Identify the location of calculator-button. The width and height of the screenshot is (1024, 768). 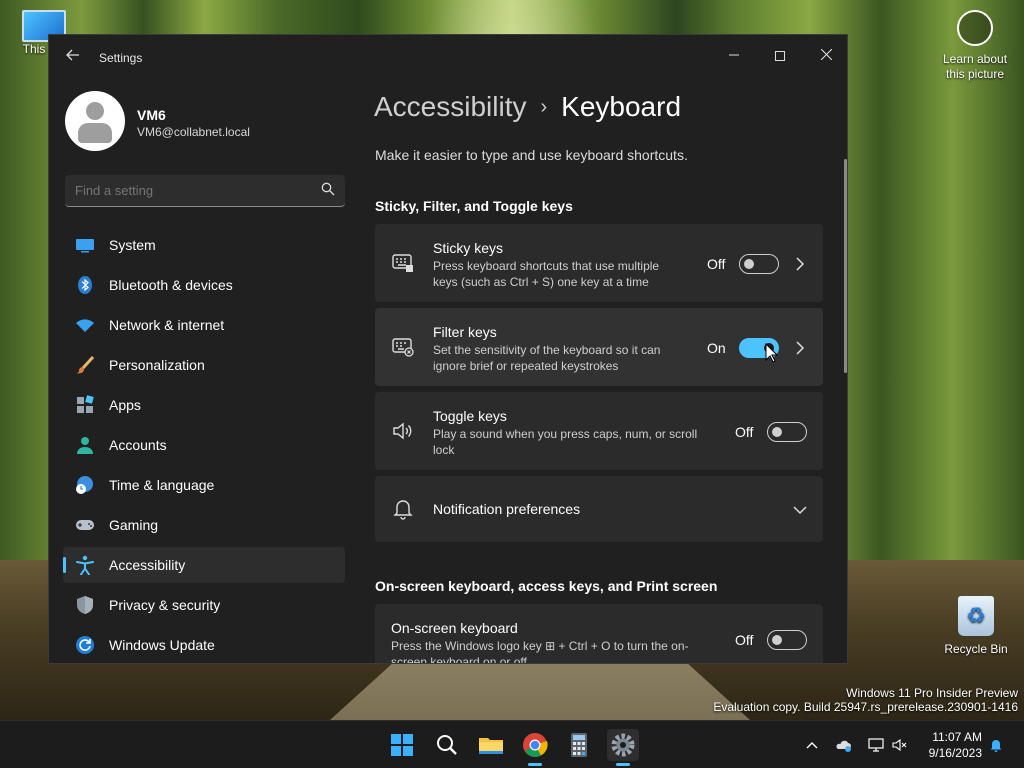
(579, 745).